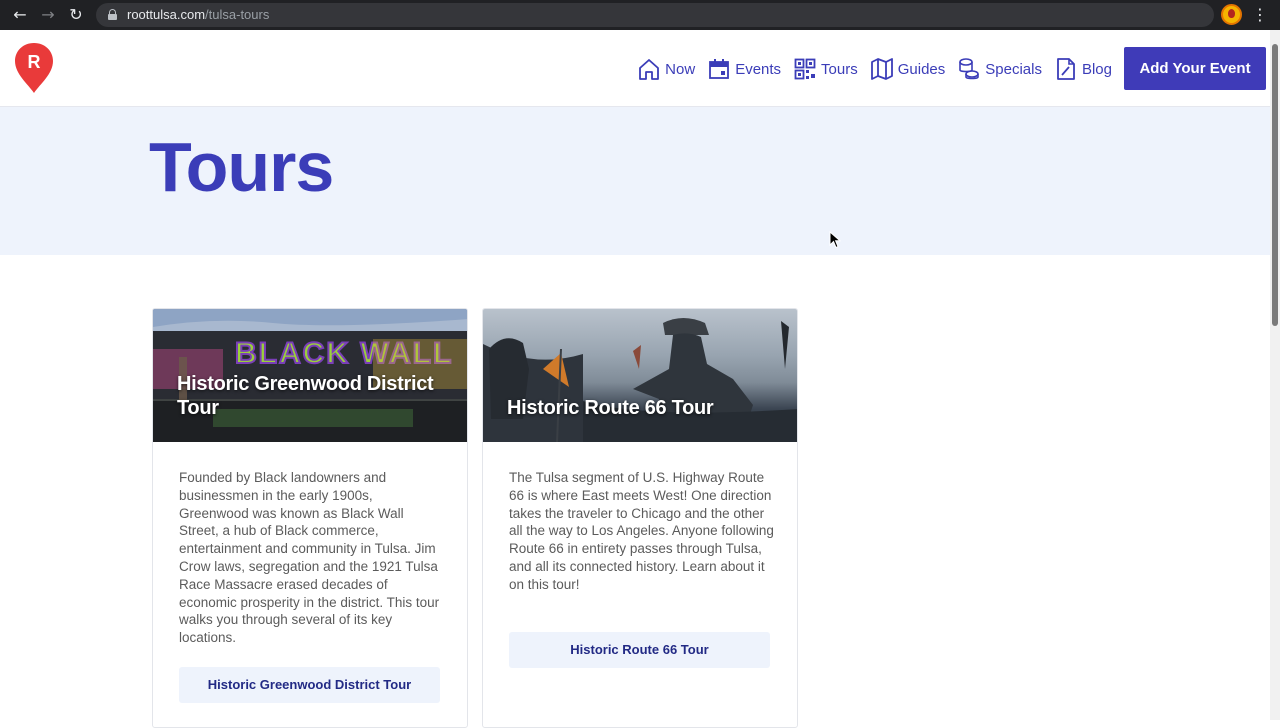 The width and height of the screenshot is (1280, 728). I want to click on root-logo: R, so click(34, 68).